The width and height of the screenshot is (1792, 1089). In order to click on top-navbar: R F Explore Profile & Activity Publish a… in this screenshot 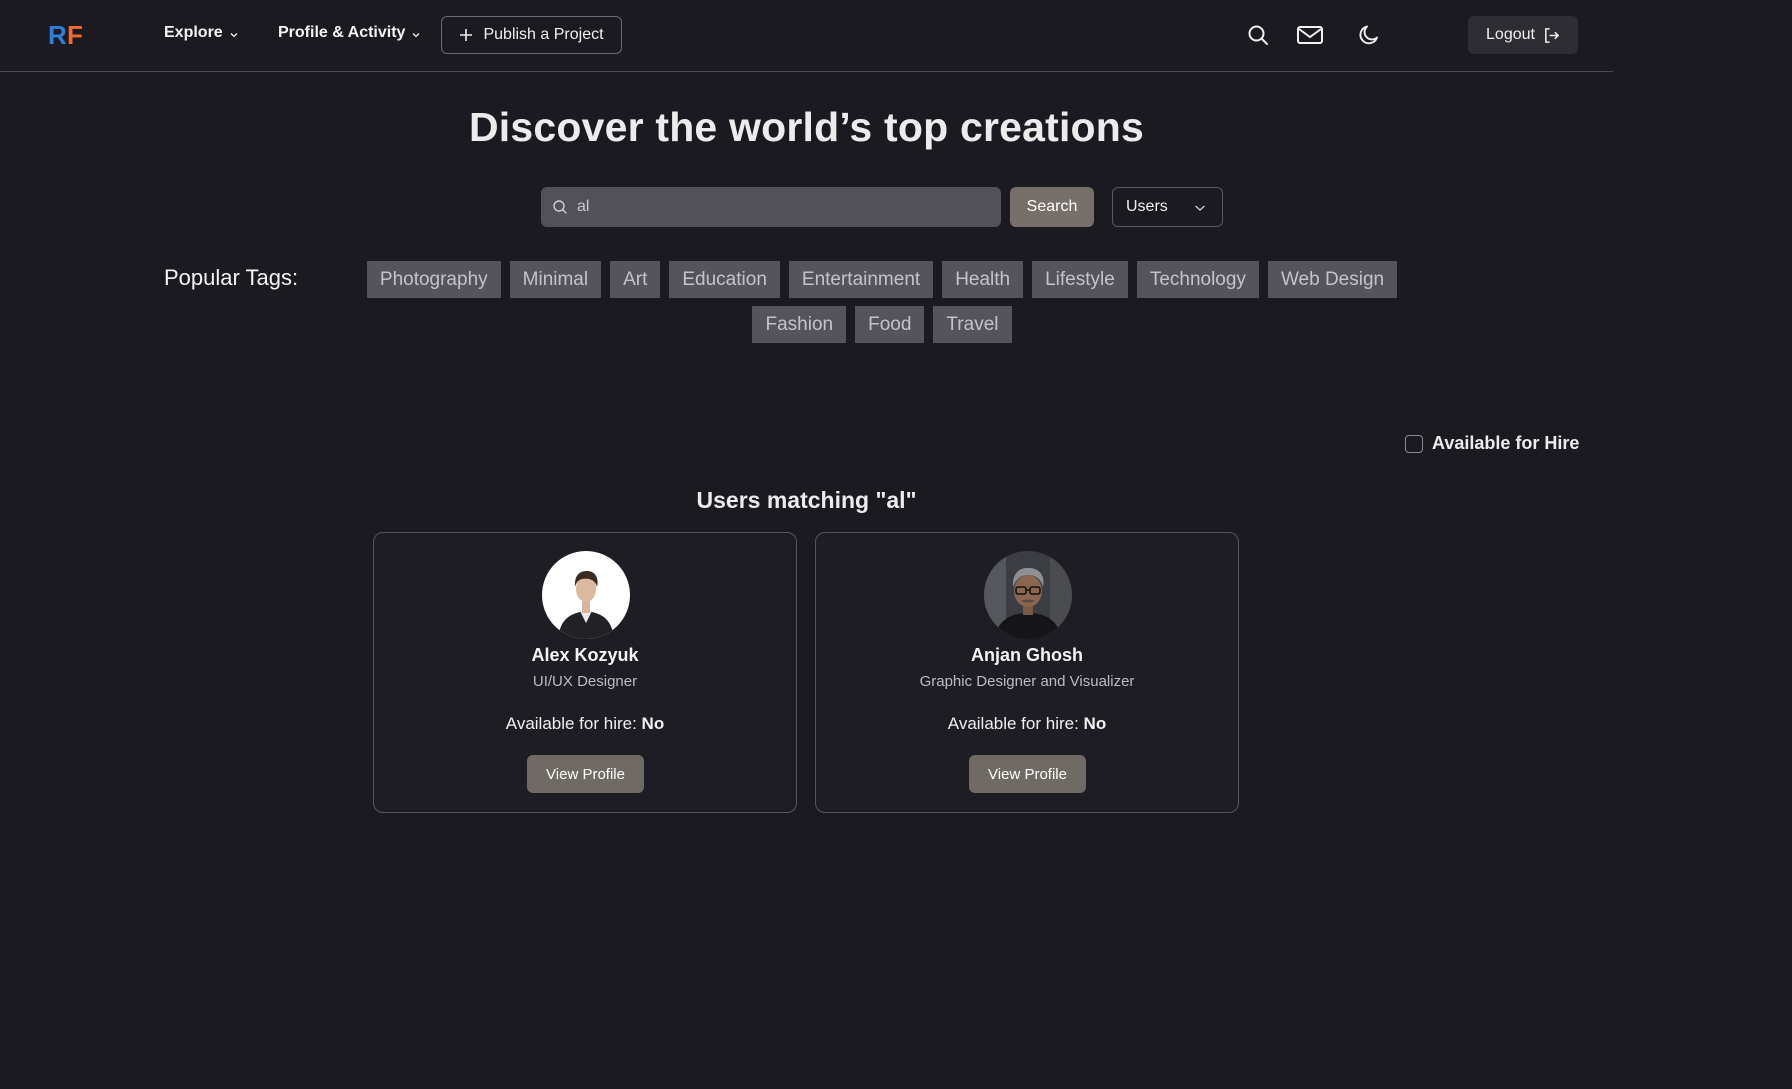, I will do `click(806, 36)`.